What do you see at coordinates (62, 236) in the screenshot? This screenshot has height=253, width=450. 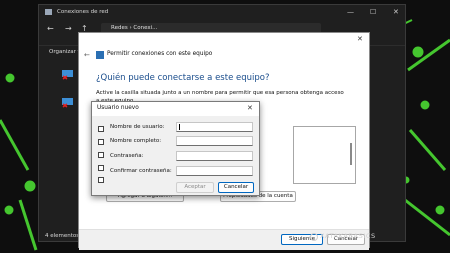 I see `status-bar-count: 4 elementos` at bounding box center [62, 236].